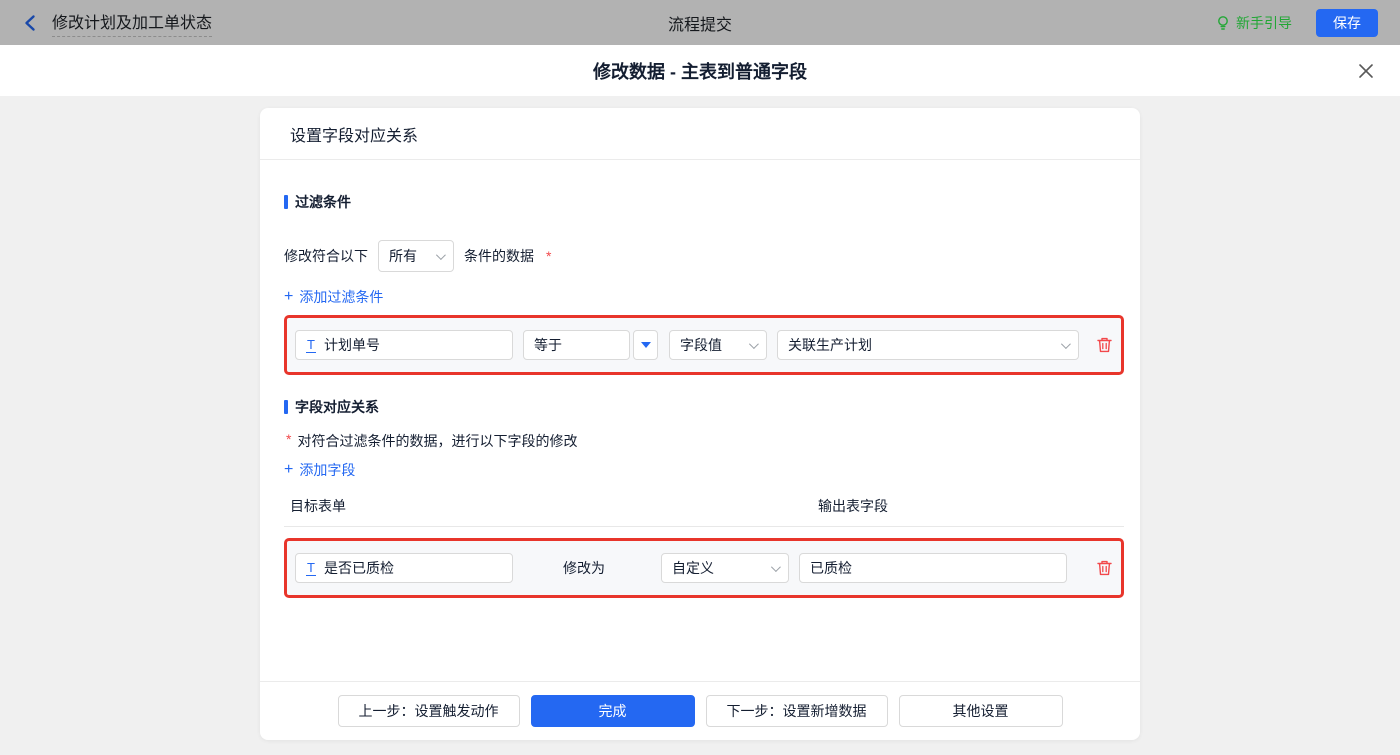  I want to click on value-mode-value: 自定义, so click(693, 568).